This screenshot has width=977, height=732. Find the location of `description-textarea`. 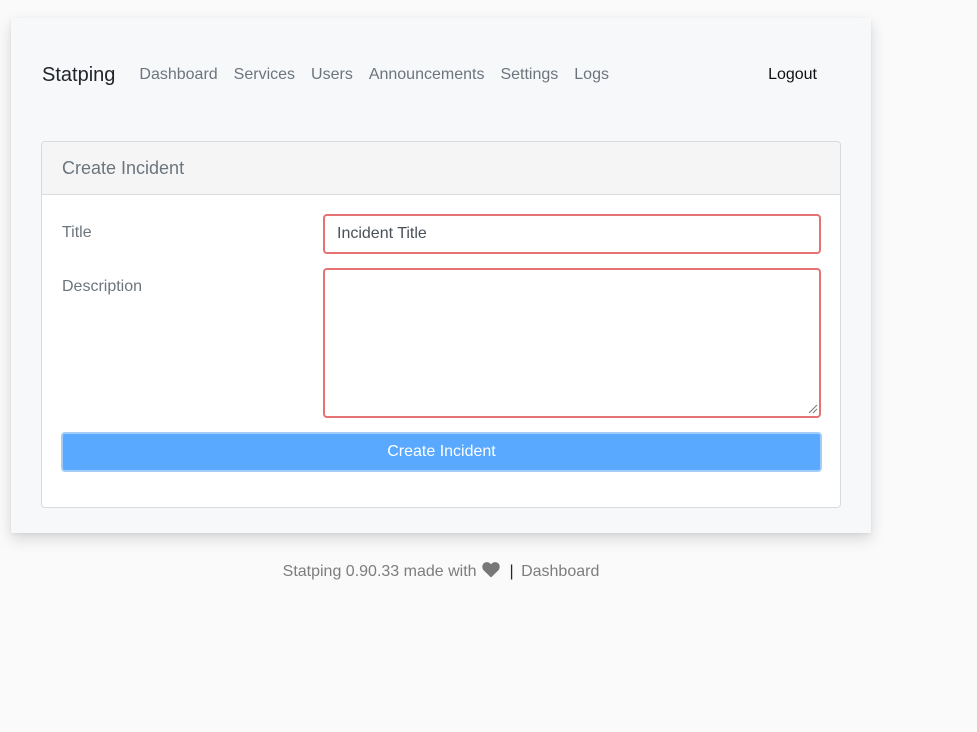

description-textarea is located at coordinates (572, 343).